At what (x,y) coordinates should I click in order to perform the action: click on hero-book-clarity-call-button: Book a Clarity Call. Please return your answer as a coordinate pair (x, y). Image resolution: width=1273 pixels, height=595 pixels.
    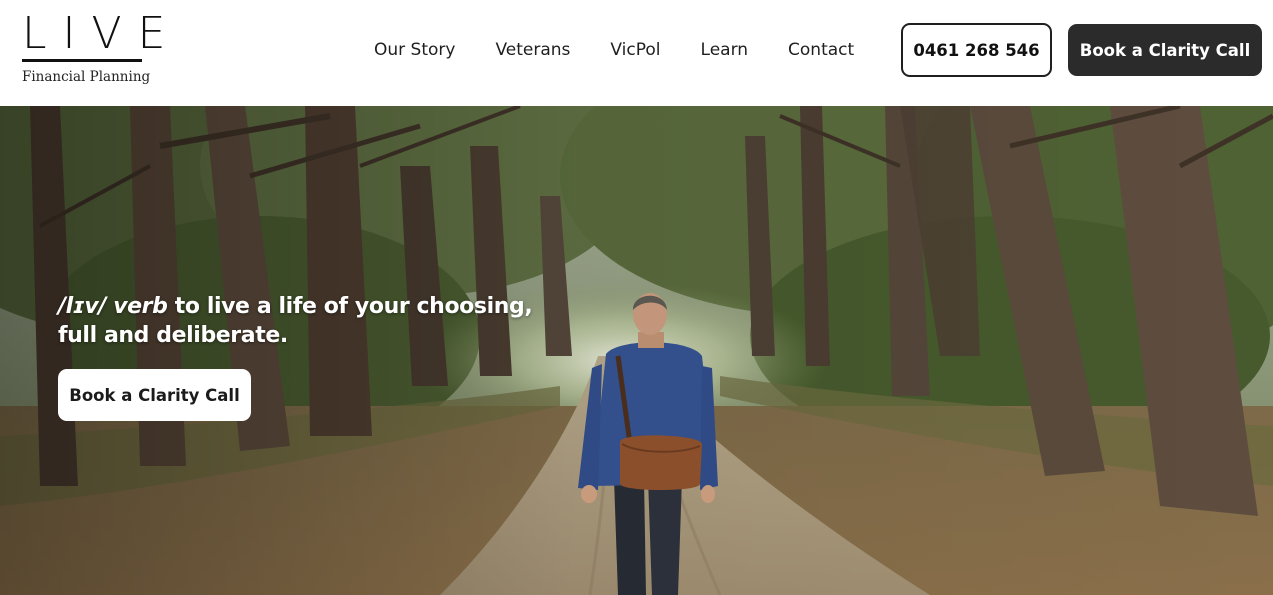
    Looking at the image, I should click on (154, 395).